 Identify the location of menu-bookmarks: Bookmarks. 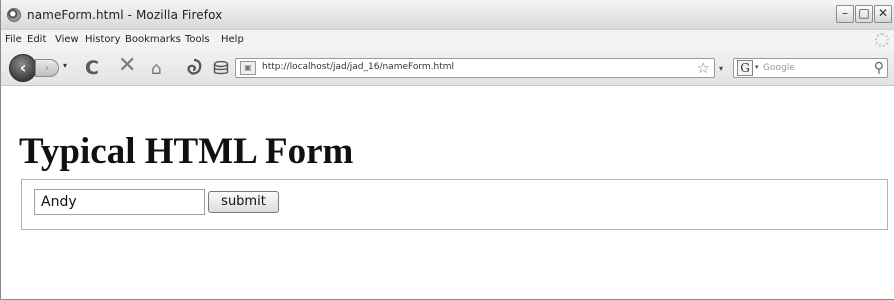
(153, 39).